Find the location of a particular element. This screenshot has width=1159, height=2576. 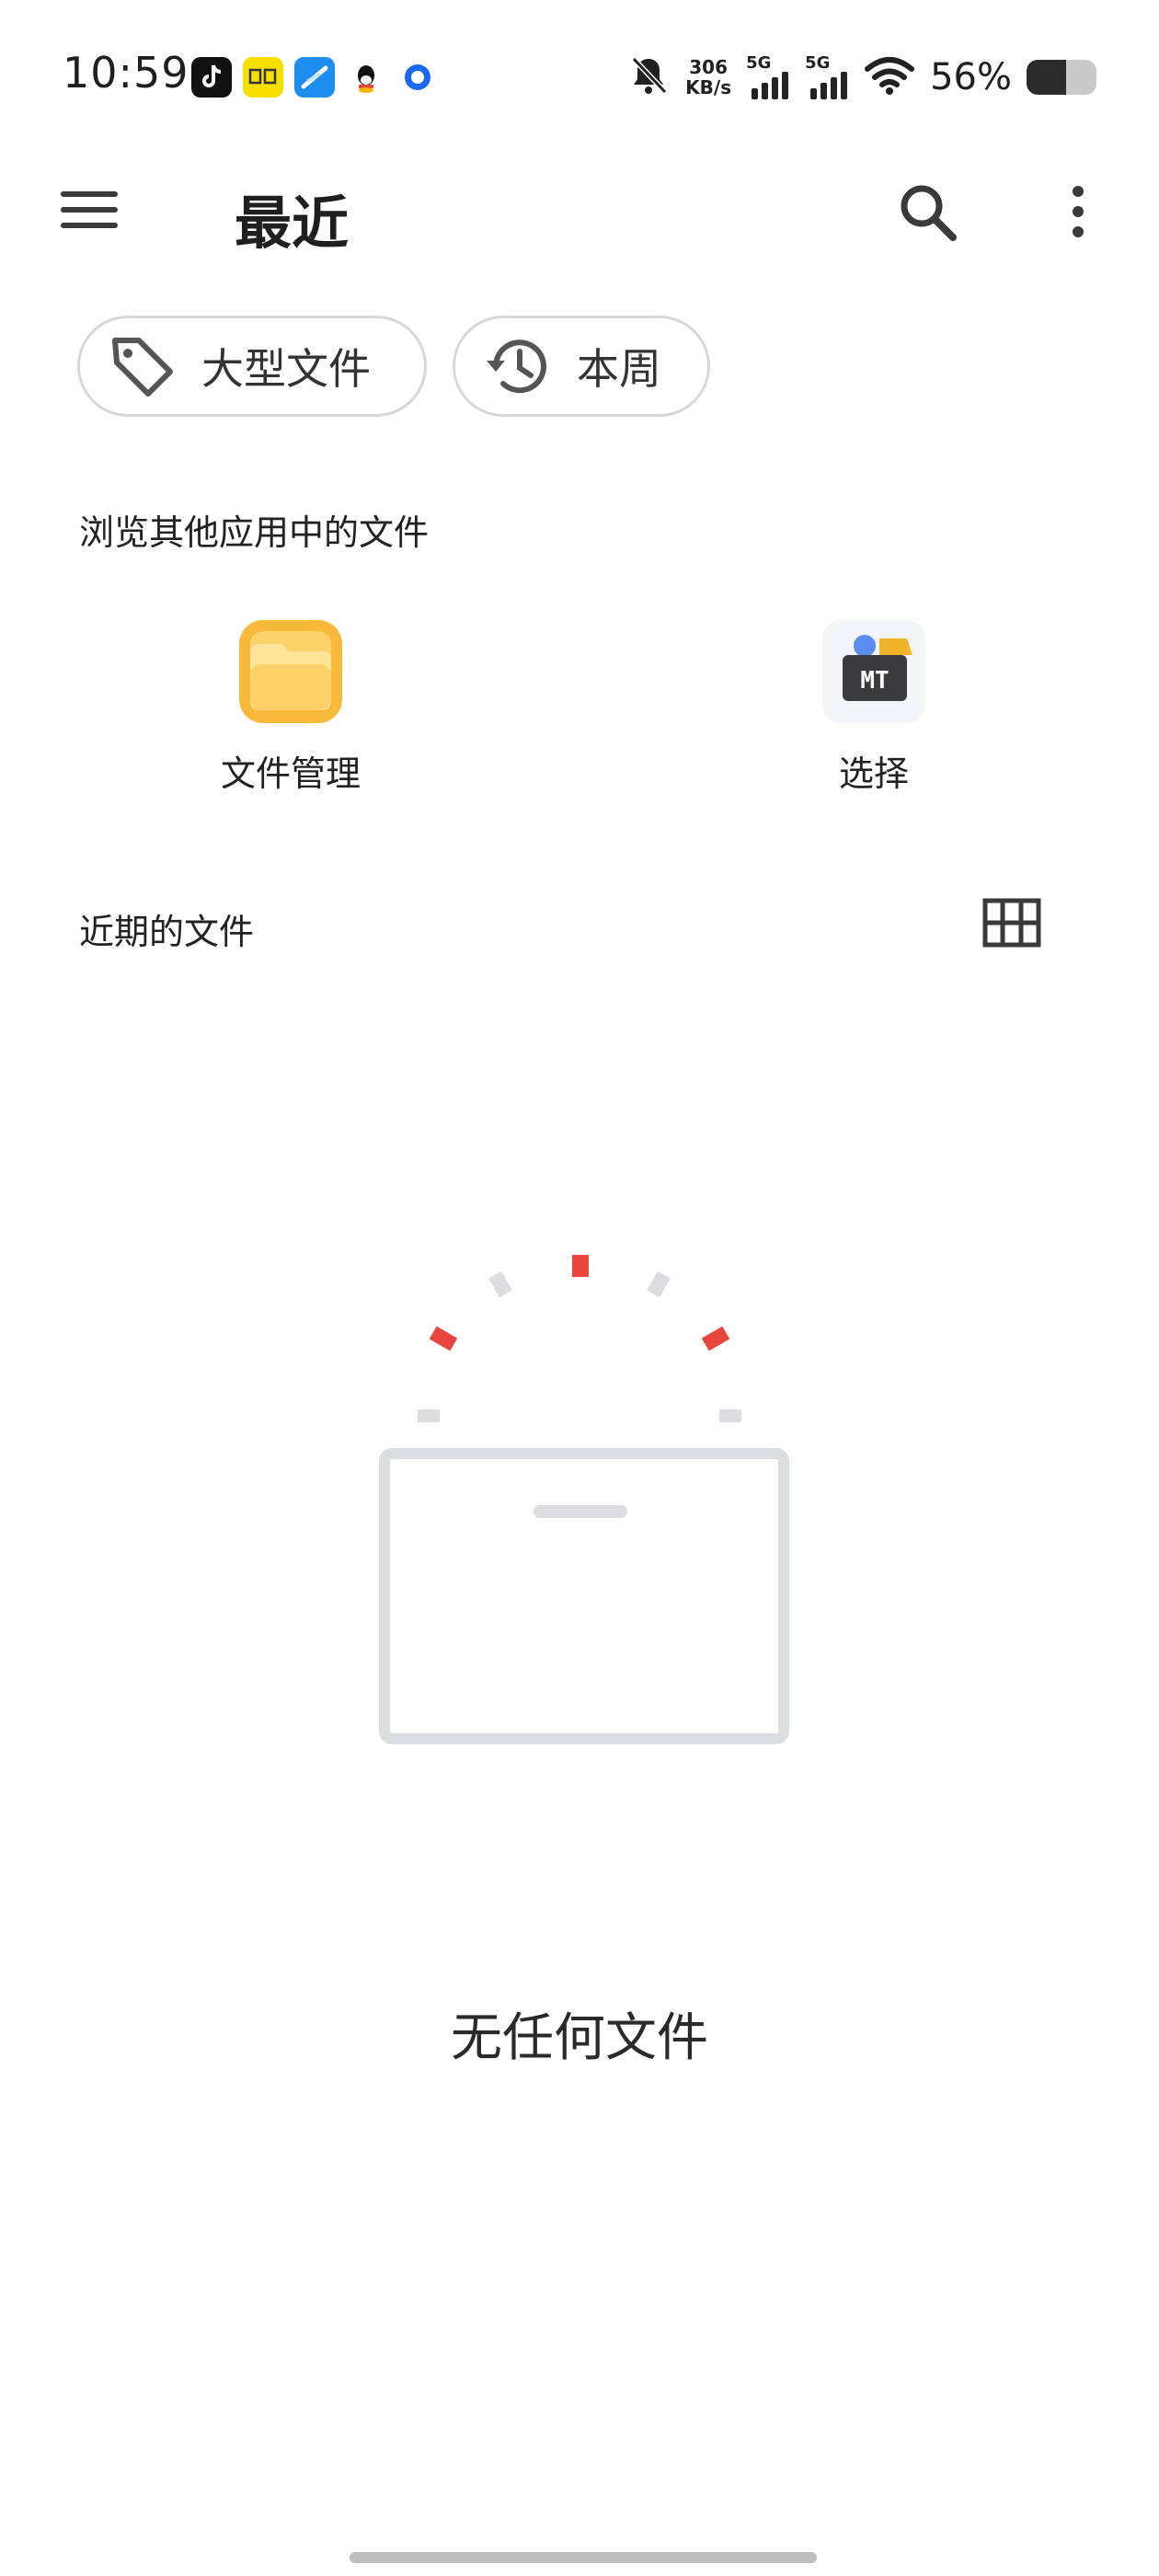

sim1-network-label: 5G is located at coordinates (759, 63).